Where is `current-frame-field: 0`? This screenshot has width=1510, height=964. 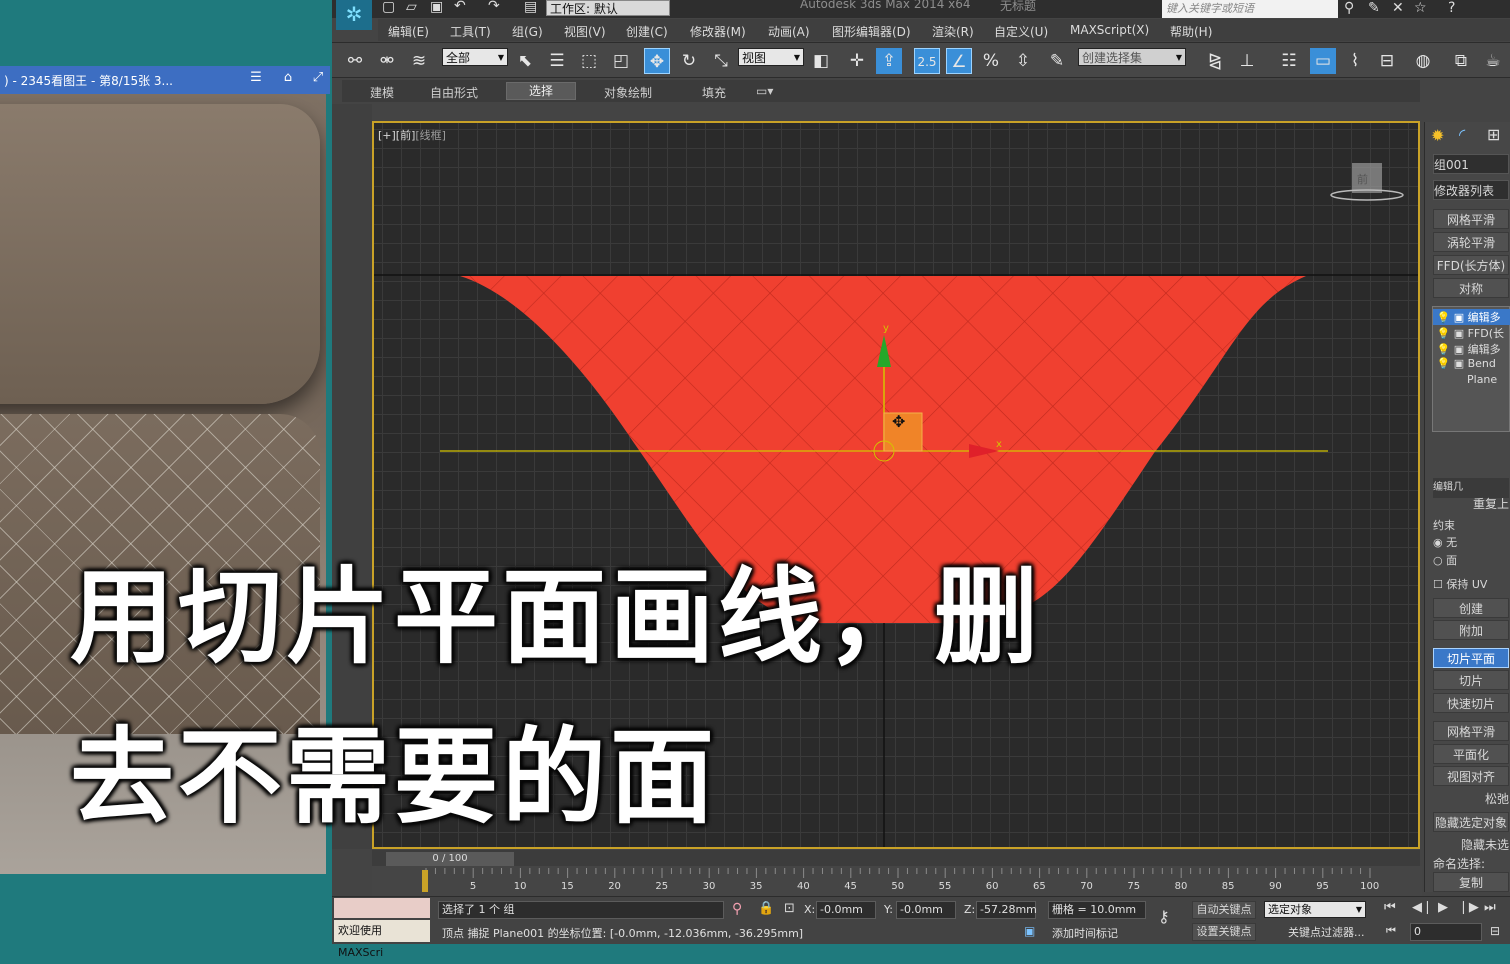 current-frame-field: 0 is located at coordinates (1446, 932).